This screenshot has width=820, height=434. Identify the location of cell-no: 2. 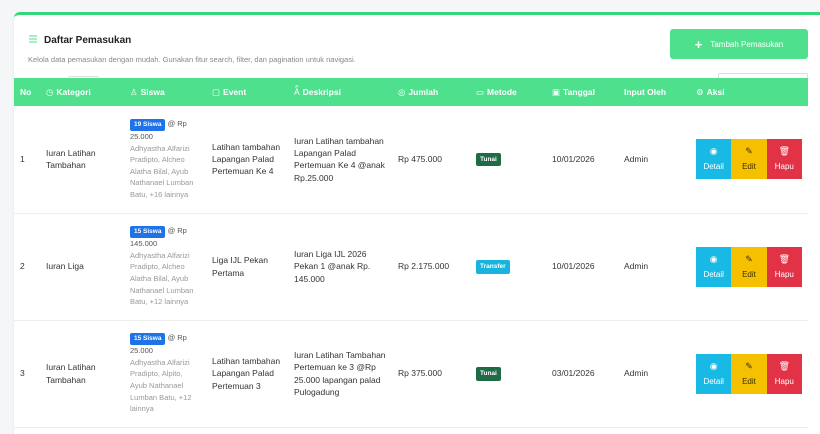
(22, 266).